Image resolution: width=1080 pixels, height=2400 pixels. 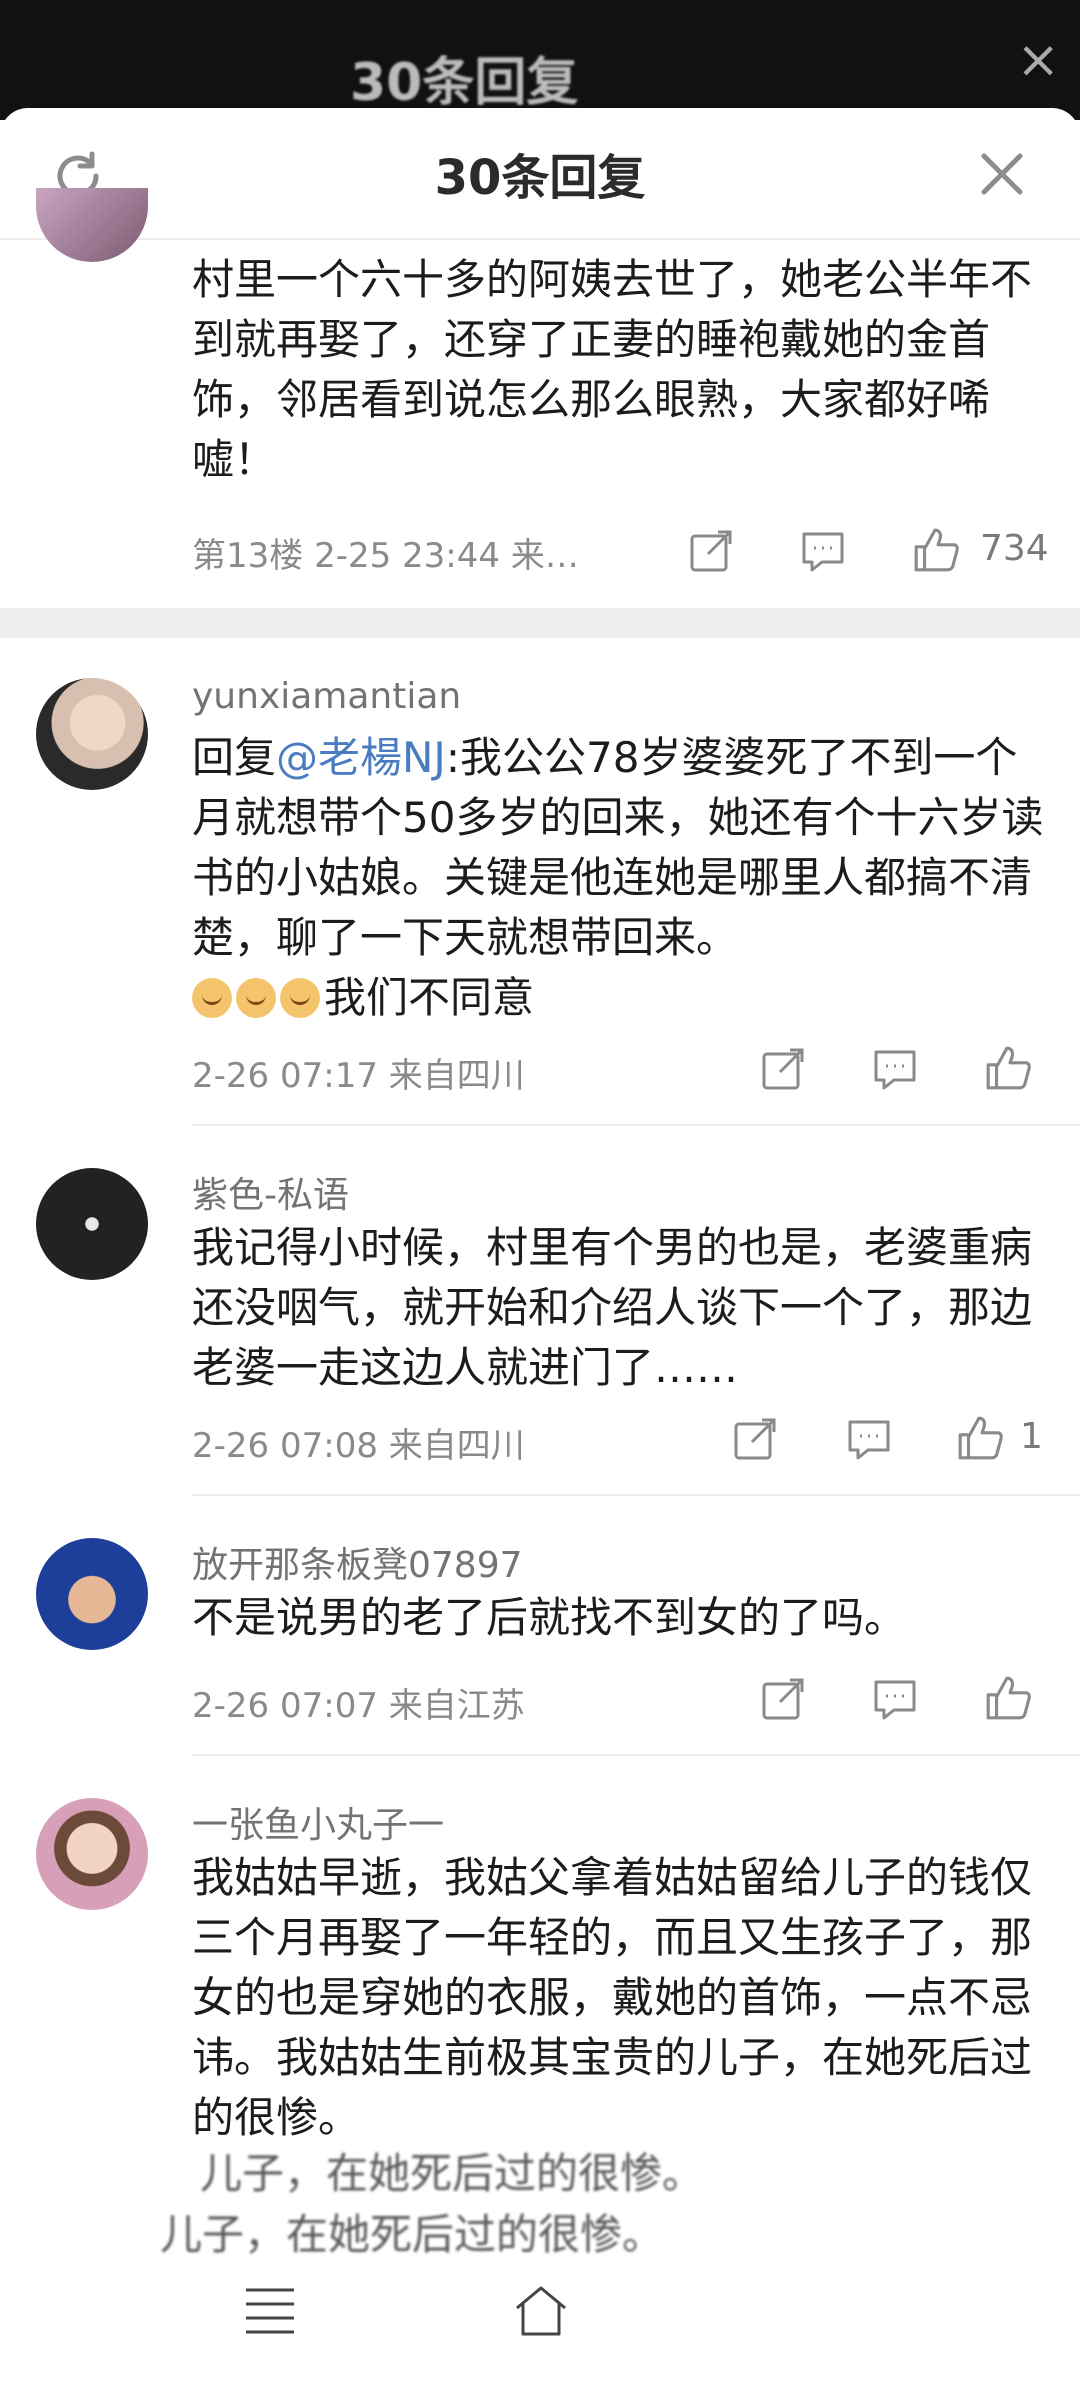 What do you see at coordinates (358, 1706) in the screenshot?
I see `comment-meta: 2-26 07:07 来自江苏` at bounding box center [358, 1706].